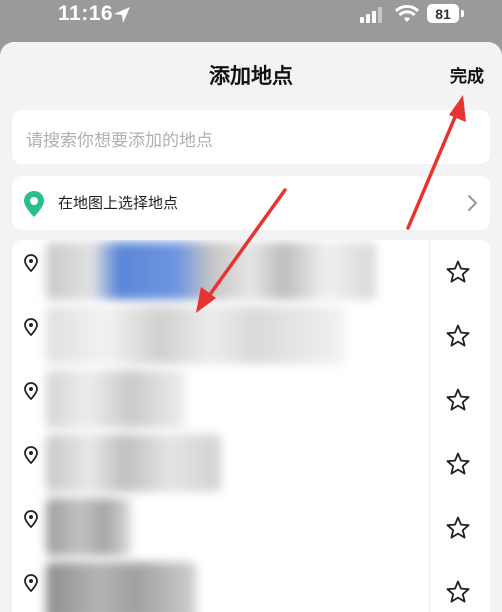 The width and height of the screenshot is (502, 612). I want to click on location-arrow-icon, so click(122, 15).